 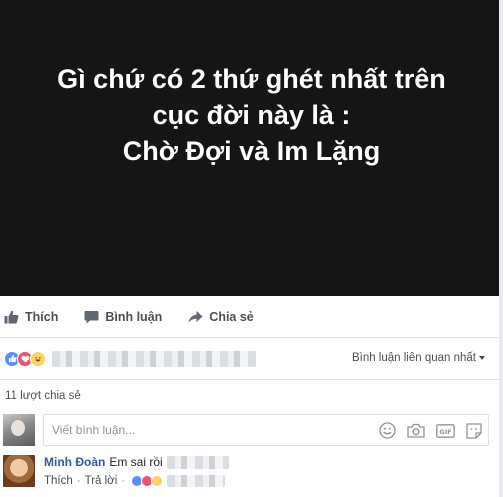 I want to click on comment-composer: Viết bình luận... GIF, so click(x=251, y=430).